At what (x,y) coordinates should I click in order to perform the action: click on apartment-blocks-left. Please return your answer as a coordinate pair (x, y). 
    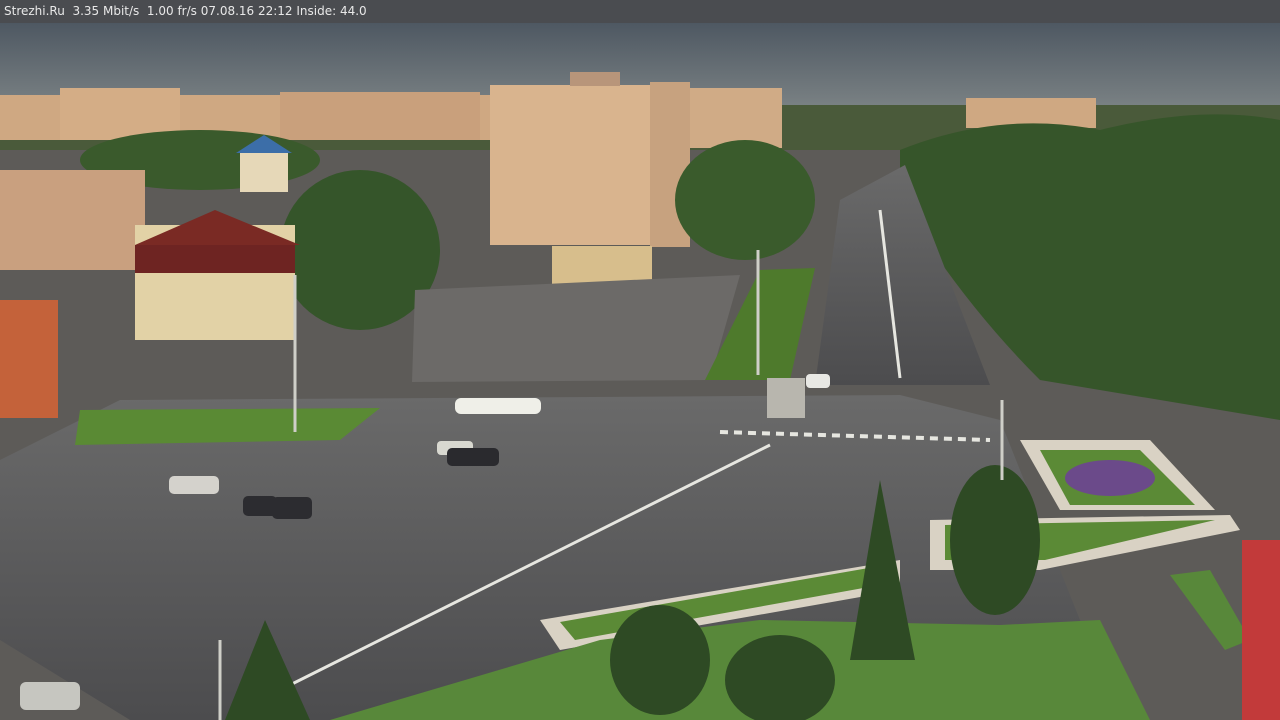
    Looking at the image, I should click on (250, 114).